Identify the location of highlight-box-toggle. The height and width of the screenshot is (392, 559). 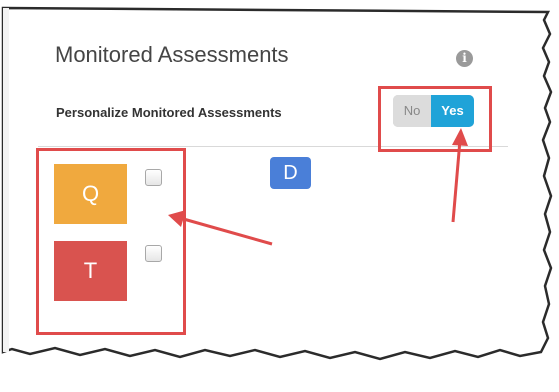
(435, 119).